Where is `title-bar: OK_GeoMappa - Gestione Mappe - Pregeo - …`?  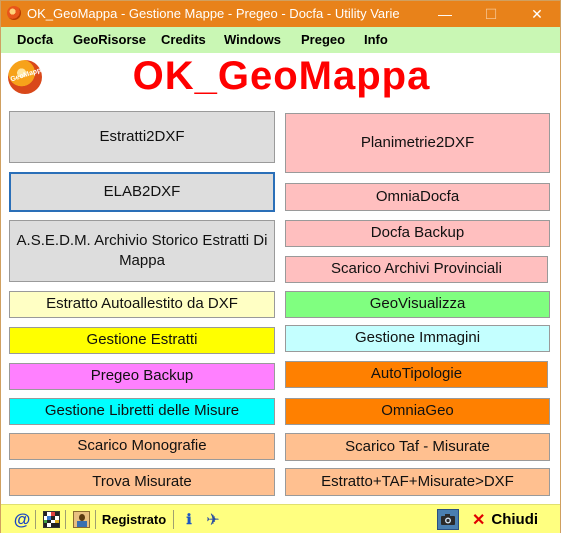
title-bar: OK_GeoMappa - Gestione Mappe - Pregeo - … is located at coordinates (280, 14).